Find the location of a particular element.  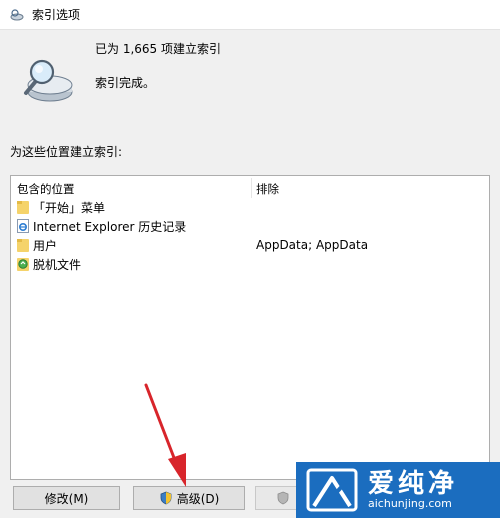

column-divider is located at coordinates (251, 188).